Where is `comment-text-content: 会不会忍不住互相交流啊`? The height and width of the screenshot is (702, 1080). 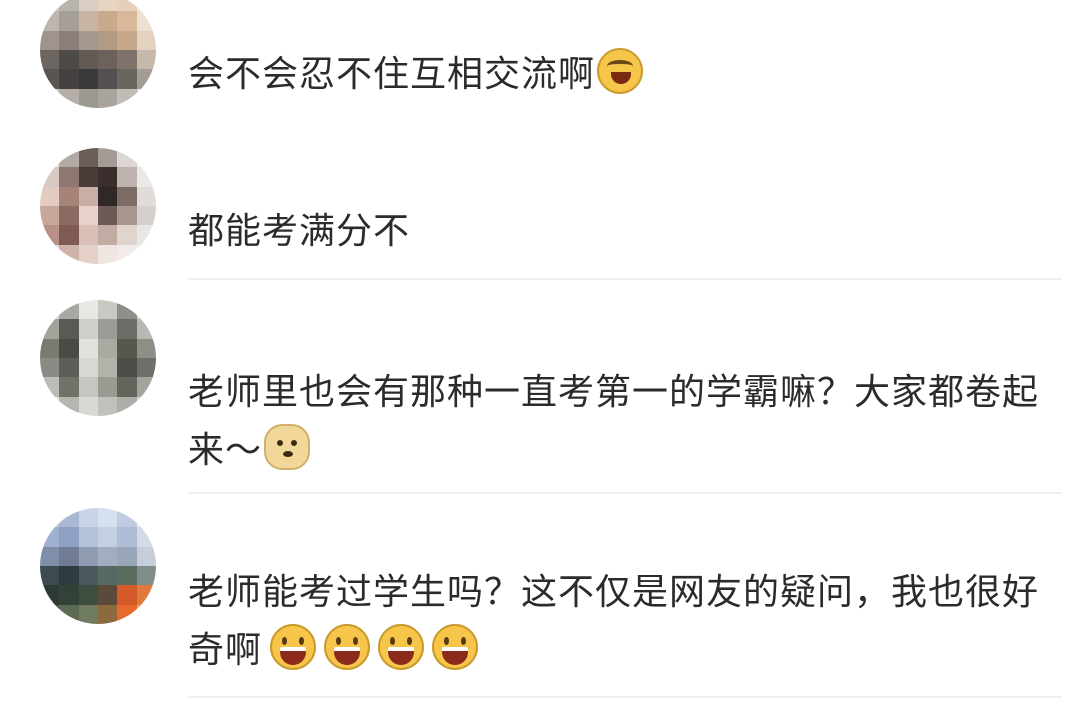 comment-text-content: 会不会忍不住互相交流啊 is located at coordinates (392, 74).